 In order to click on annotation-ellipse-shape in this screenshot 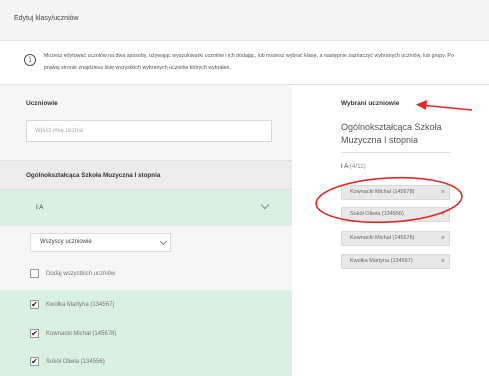, I will do `click(389, 200)`.